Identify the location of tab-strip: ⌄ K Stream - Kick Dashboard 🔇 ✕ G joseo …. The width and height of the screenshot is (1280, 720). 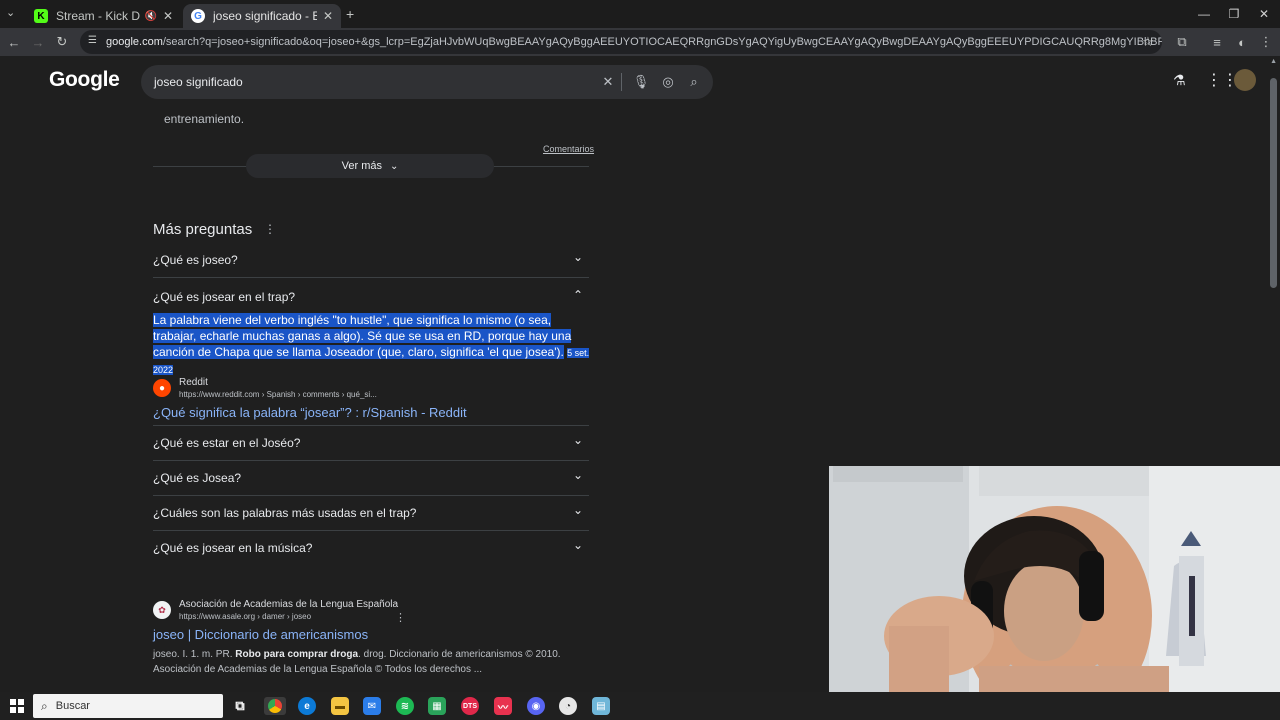
(640, 14).